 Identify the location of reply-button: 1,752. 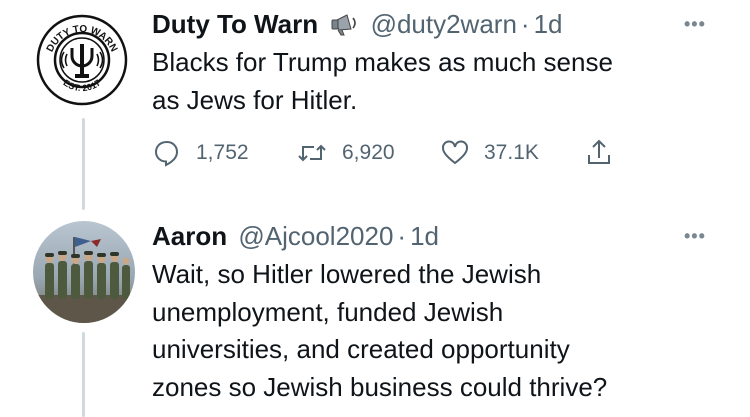
(224, 153).